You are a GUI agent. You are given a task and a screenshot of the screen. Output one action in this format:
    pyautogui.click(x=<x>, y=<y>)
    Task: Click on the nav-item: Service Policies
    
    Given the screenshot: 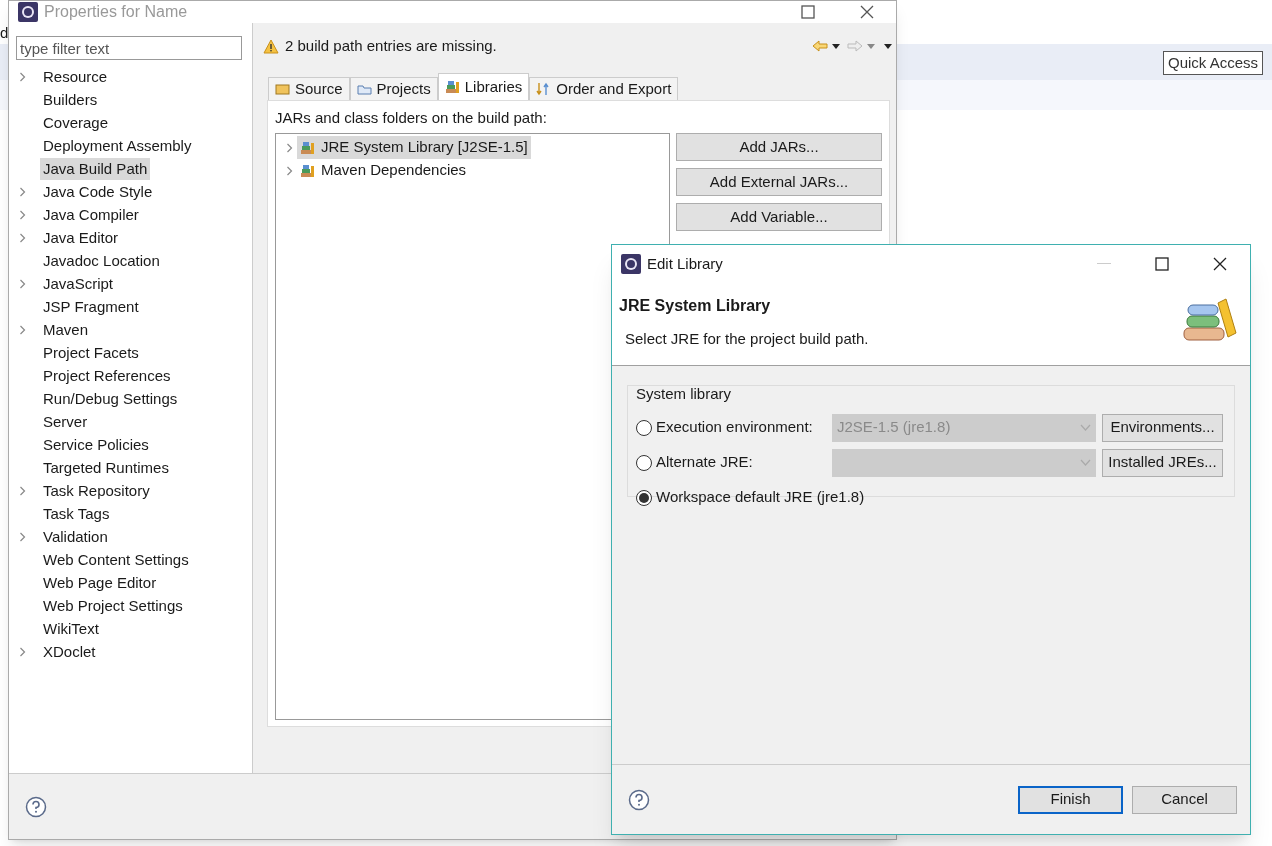 What is the action you would take?
    pyautogui.click(x=96, y=444)
    